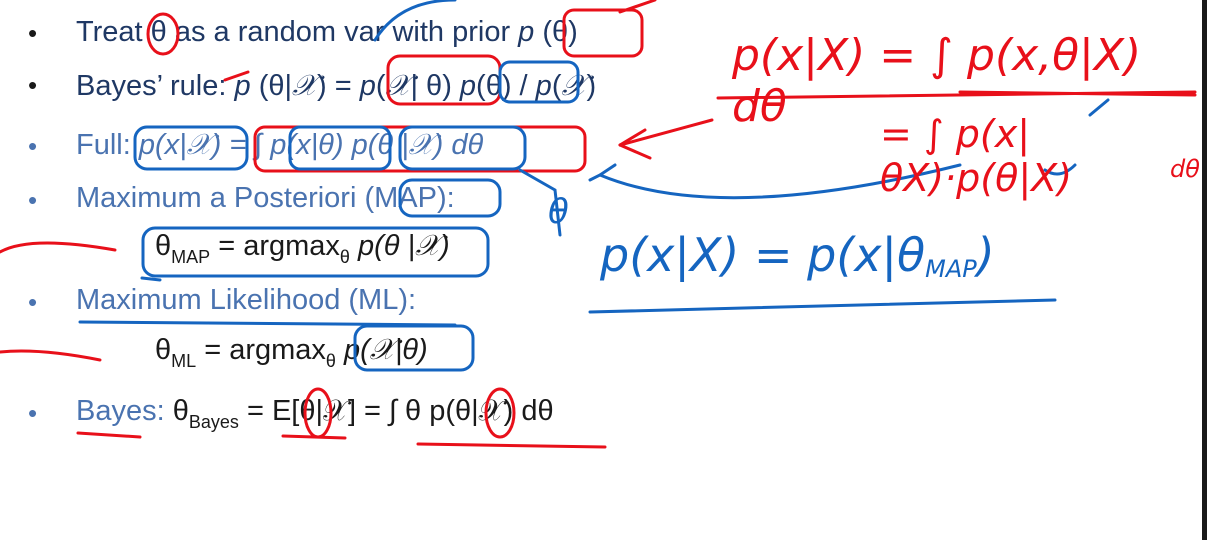 Image resolution: width=1207 pixels, height=540 pixels. What do you see at coordinates (396, 411) in the screenshot?
I see `text: = E[θ|𝒳] = ∫ θ p(θ|𝒳) dθ` at bounding box center [396, 411].